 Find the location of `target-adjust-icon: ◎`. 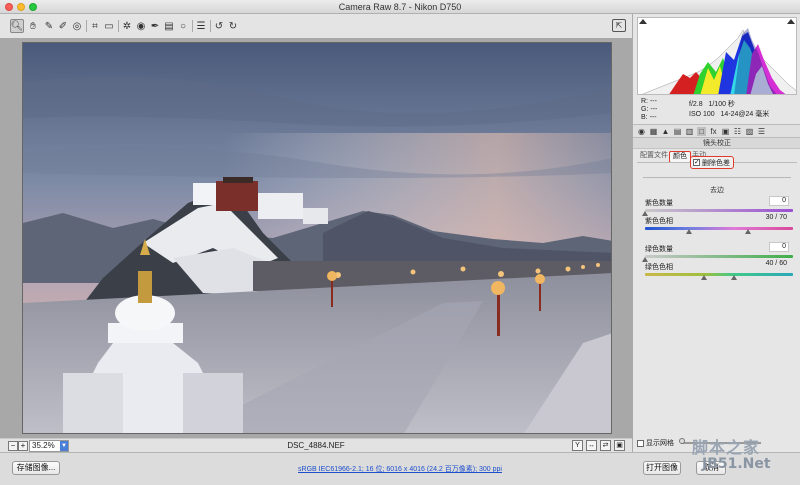

target-adjust-icon: ◎ is located at coordinates (77, 26).